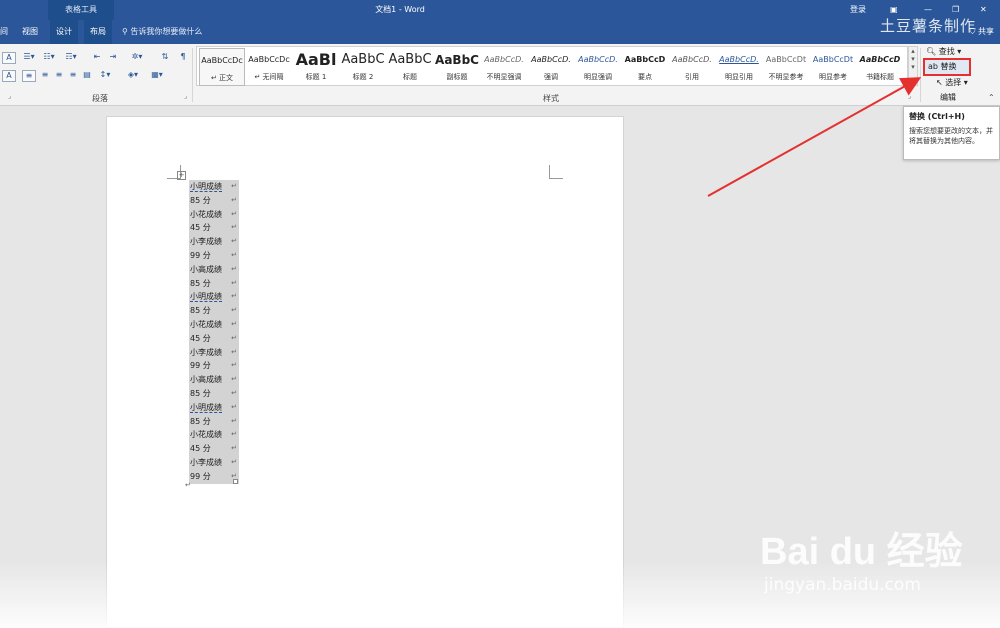 This screenshot has height=628, width=1000. I want to click on baidu-logo: Bai du 经验, so click(861, 552).